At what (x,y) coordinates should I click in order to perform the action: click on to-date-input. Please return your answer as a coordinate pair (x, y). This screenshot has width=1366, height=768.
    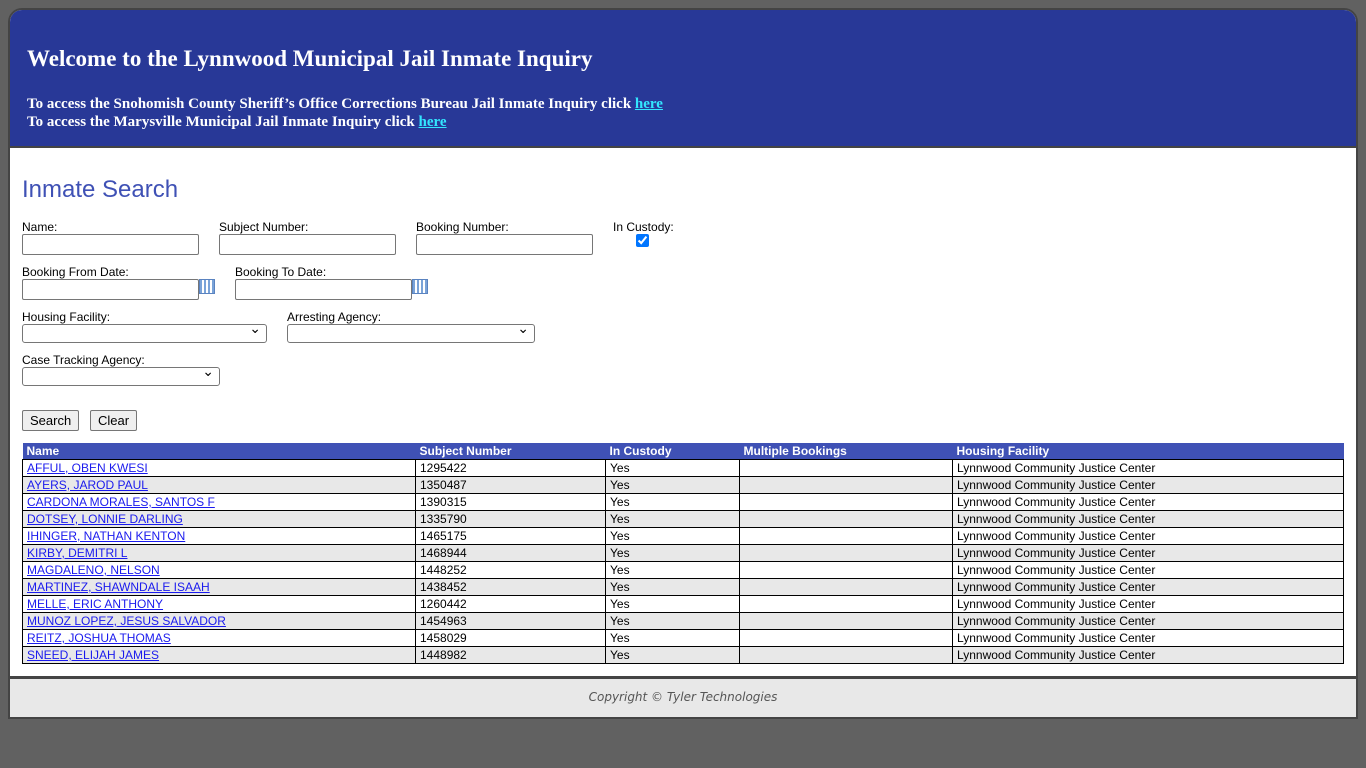
    Looking at the image, I should click on (323, 289).